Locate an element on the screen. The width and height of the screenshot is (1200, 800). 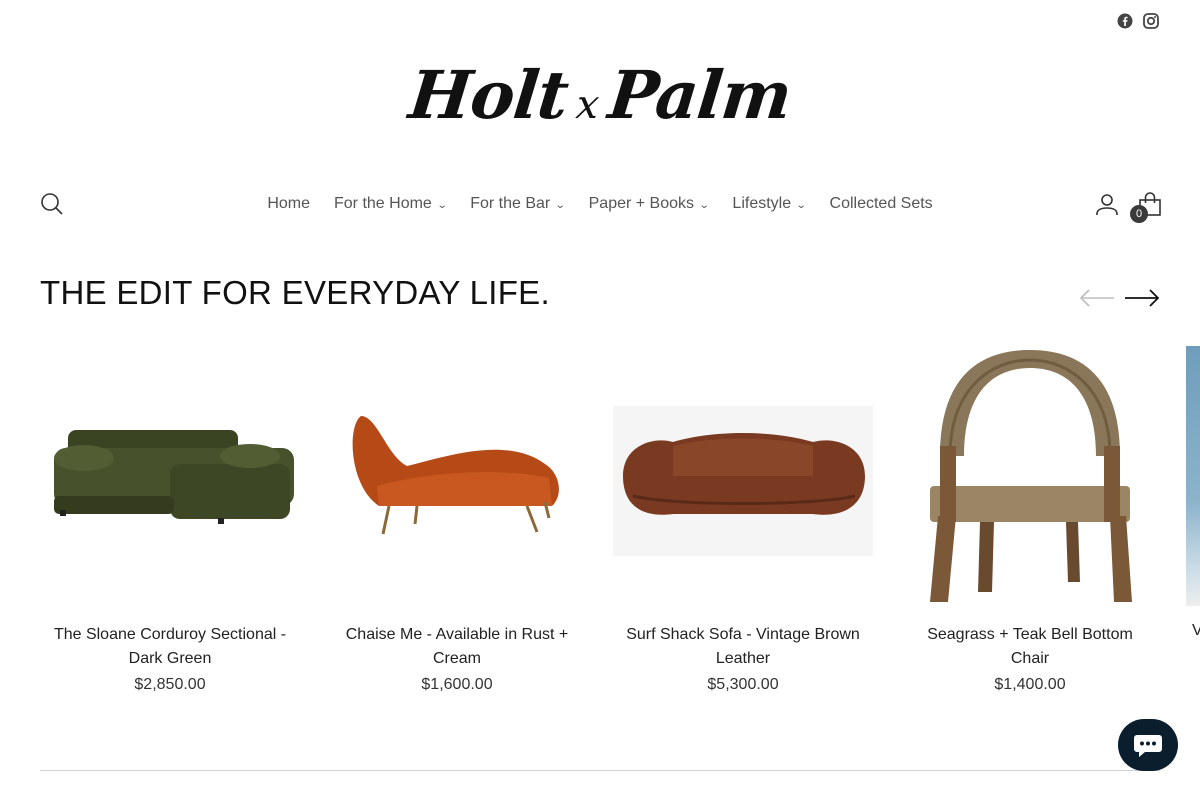
nav-item-label: Collected Sets is located at coordinates (881, 203).